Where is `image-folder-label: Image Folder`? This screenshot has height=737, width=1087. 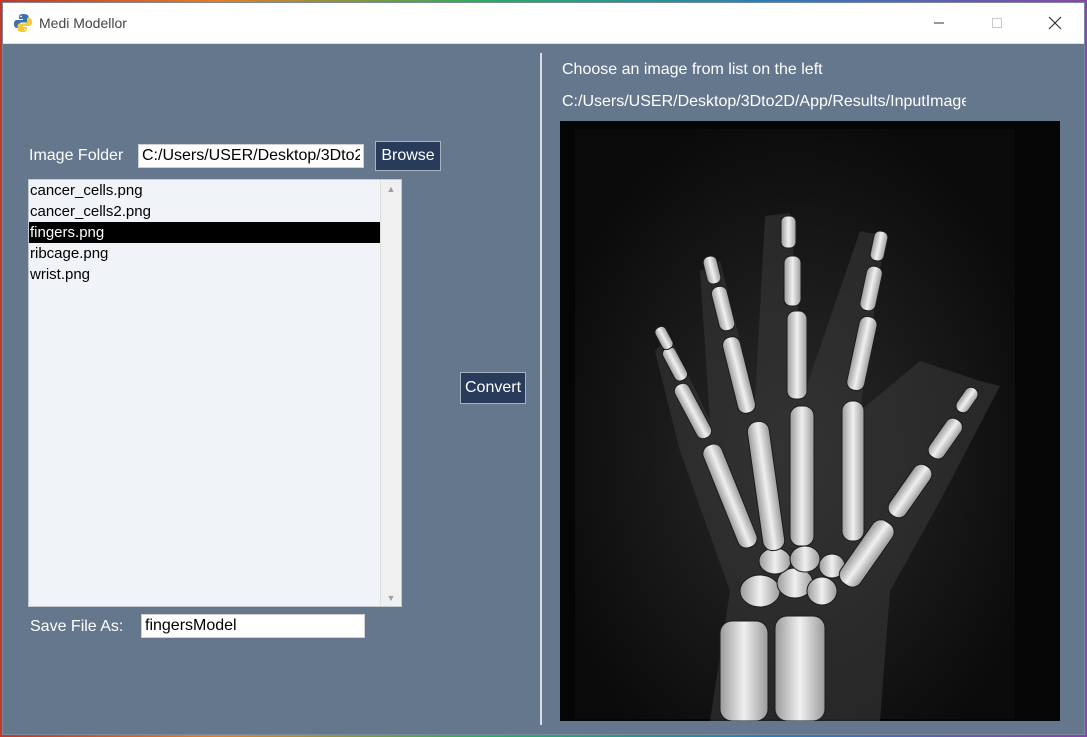
image-folder-label: Image Folder is located at coordinates (76, 155).